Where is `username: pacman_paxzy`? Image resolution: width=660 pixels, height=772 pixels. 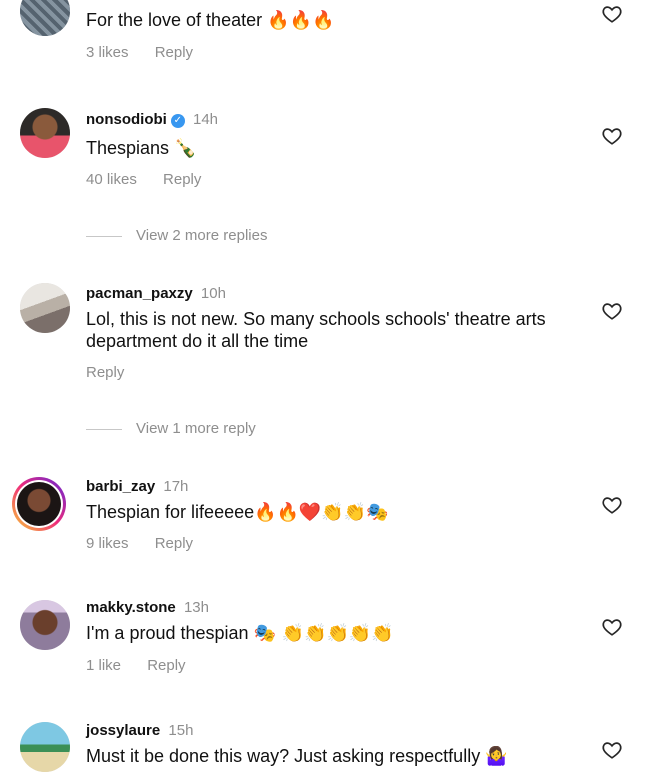
username: pacman_paxzy is located at coordinates (139, 293).